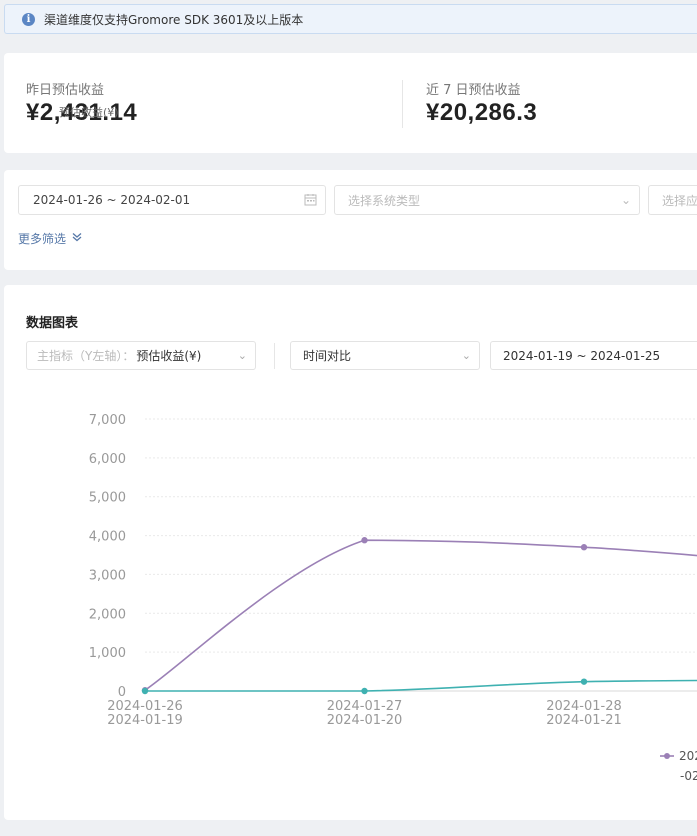  Describe the element at coordinates (688, 776) in the screenshot. I see `legend-label-1: -02` at that location.